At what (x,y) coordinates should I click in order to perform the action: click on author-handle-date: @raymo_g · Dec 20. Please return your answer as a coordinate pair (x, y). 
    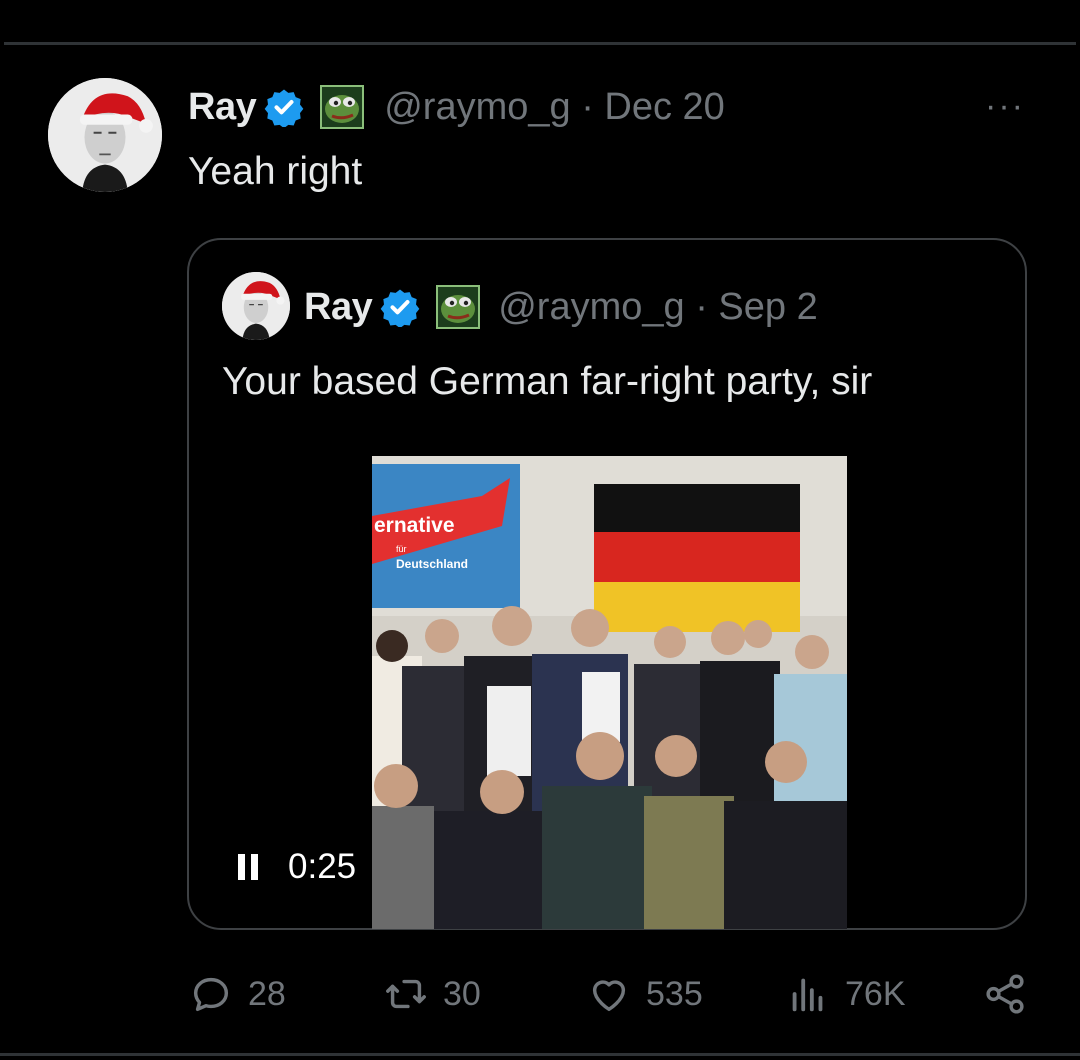
    Looking at the image, I should click on (554, 107).